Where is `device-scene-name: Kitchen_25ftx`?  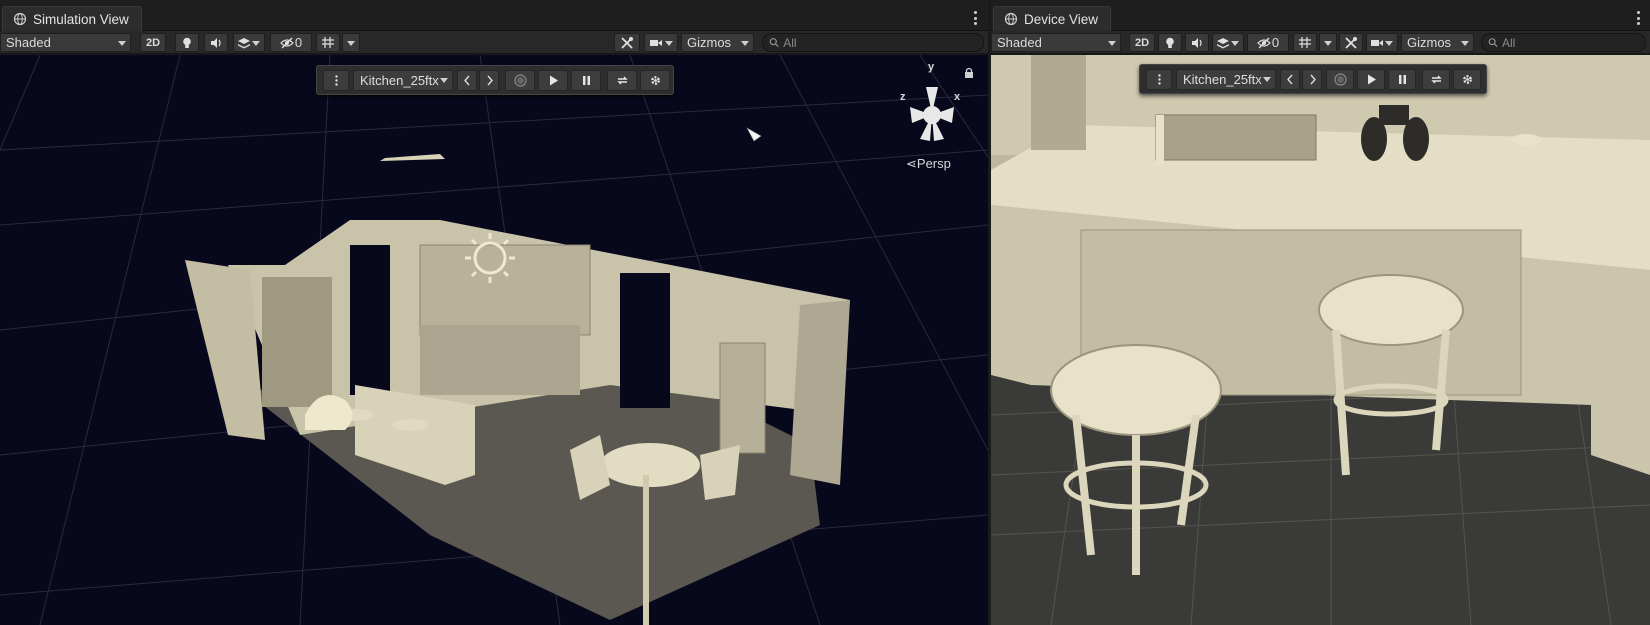 device-scene-name: Kitchen_25ftx is located at coordinates (1222, 79).